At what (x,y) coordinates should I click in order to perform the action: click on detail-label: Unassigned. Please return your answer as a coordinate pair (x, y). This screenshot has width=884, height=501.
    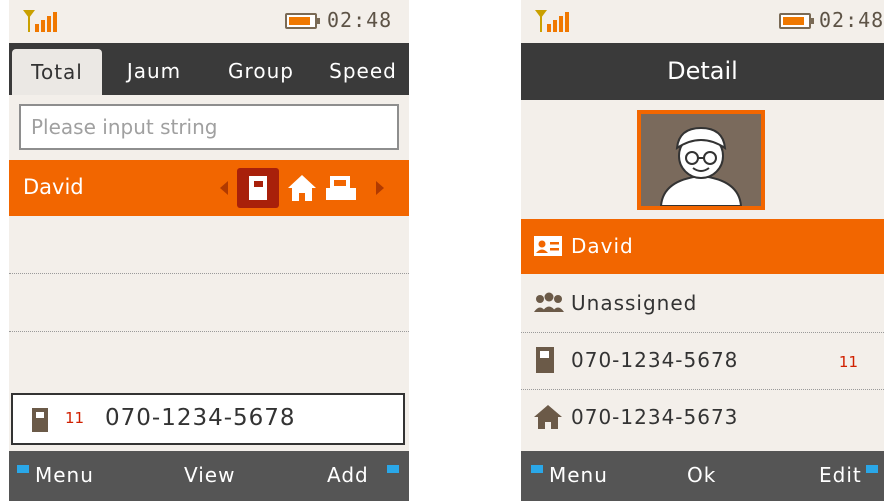
    Looking at the image, I should click on (634, 303).